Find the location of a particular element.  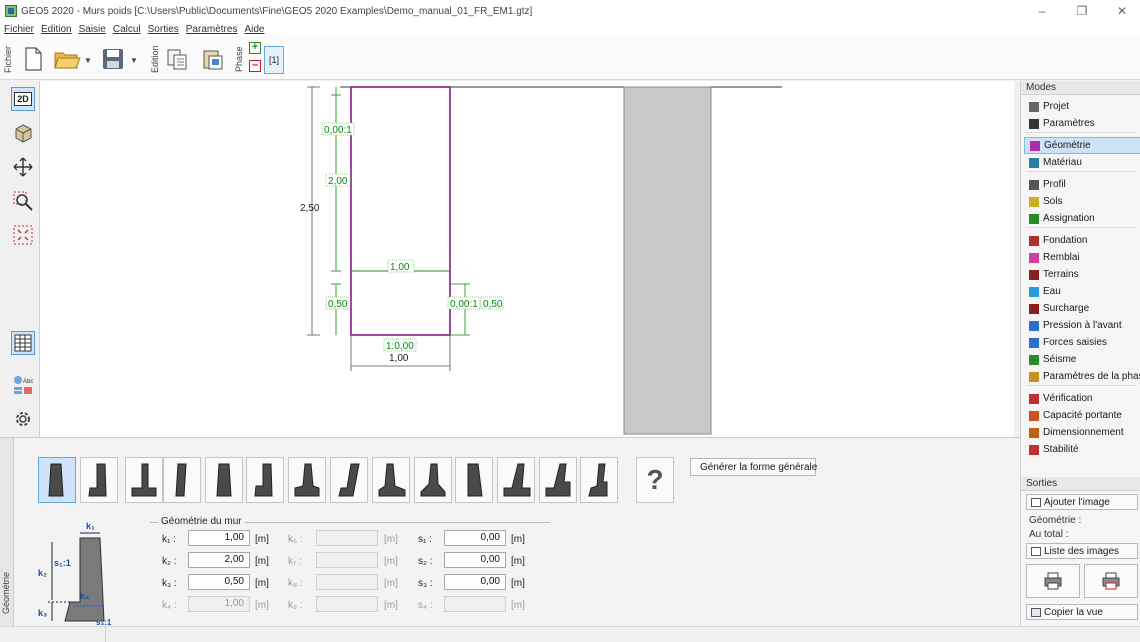

mode-item-surcharge: Surcharge is located at coordinates (1082, 308).